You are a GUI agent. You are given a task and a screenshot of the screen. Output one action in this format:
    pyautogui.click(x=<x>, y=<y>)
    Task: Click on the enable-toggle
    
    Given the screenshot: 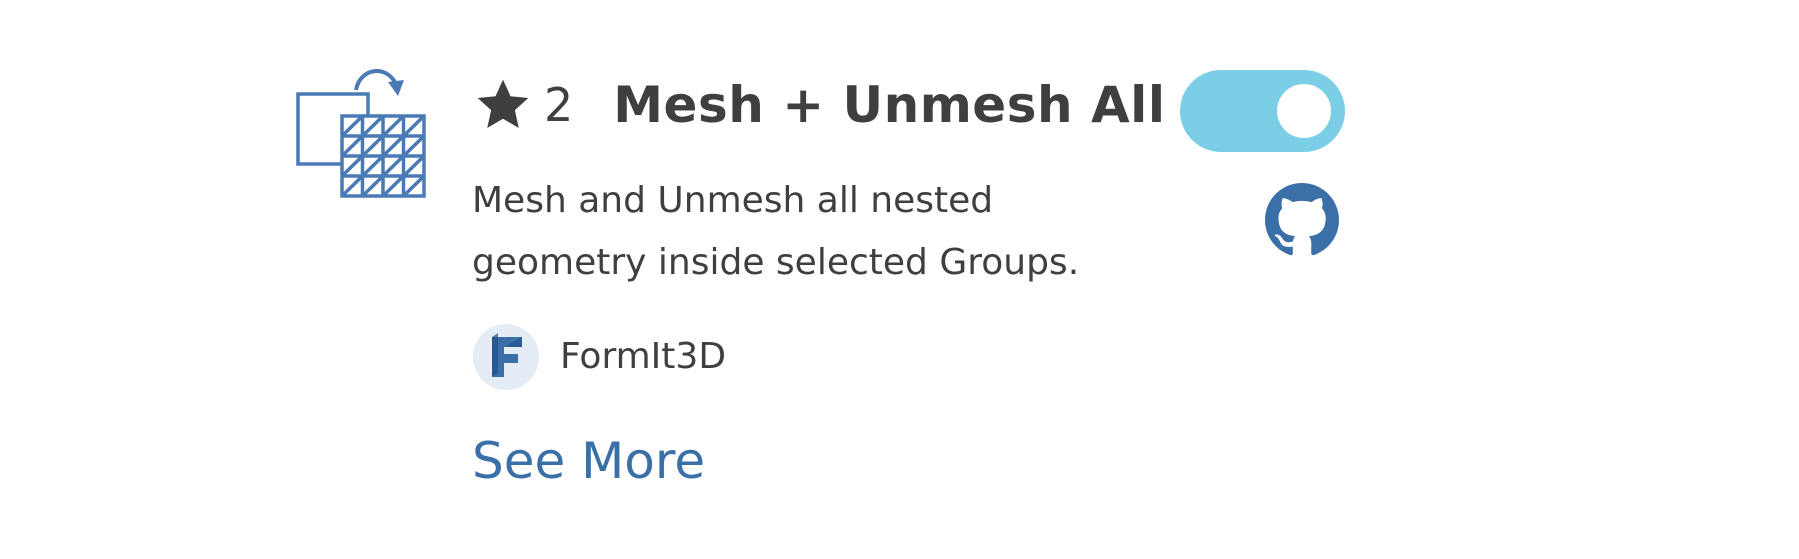 What is the action you would take?
    pyautogui.click(x=1262, y=111)
    